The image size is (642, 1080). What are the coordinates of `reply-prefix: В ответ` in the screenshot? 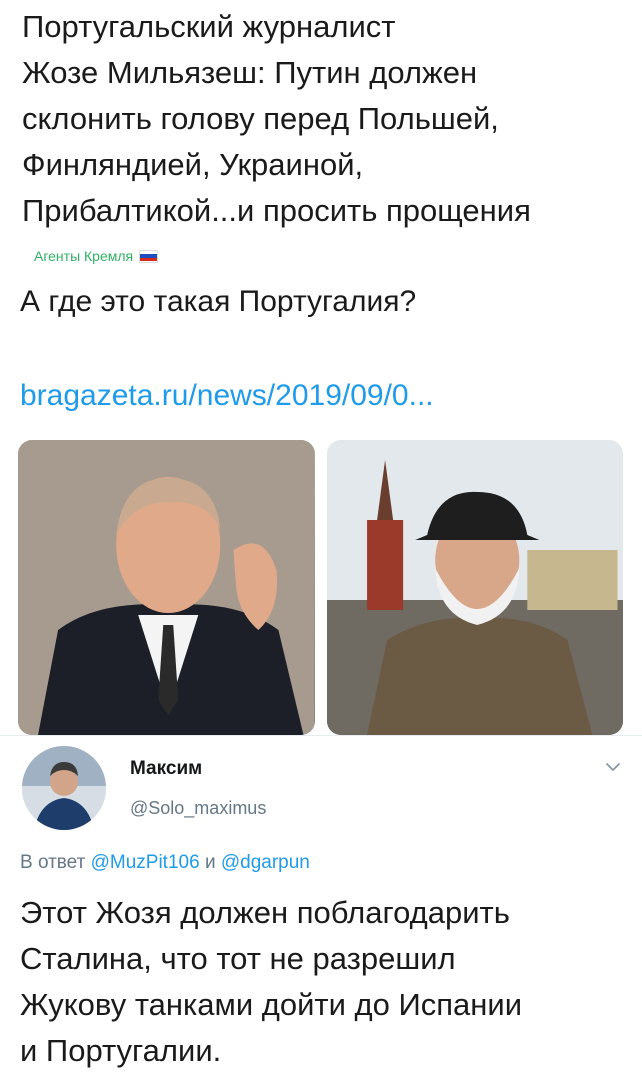 It's located at (53, 862).